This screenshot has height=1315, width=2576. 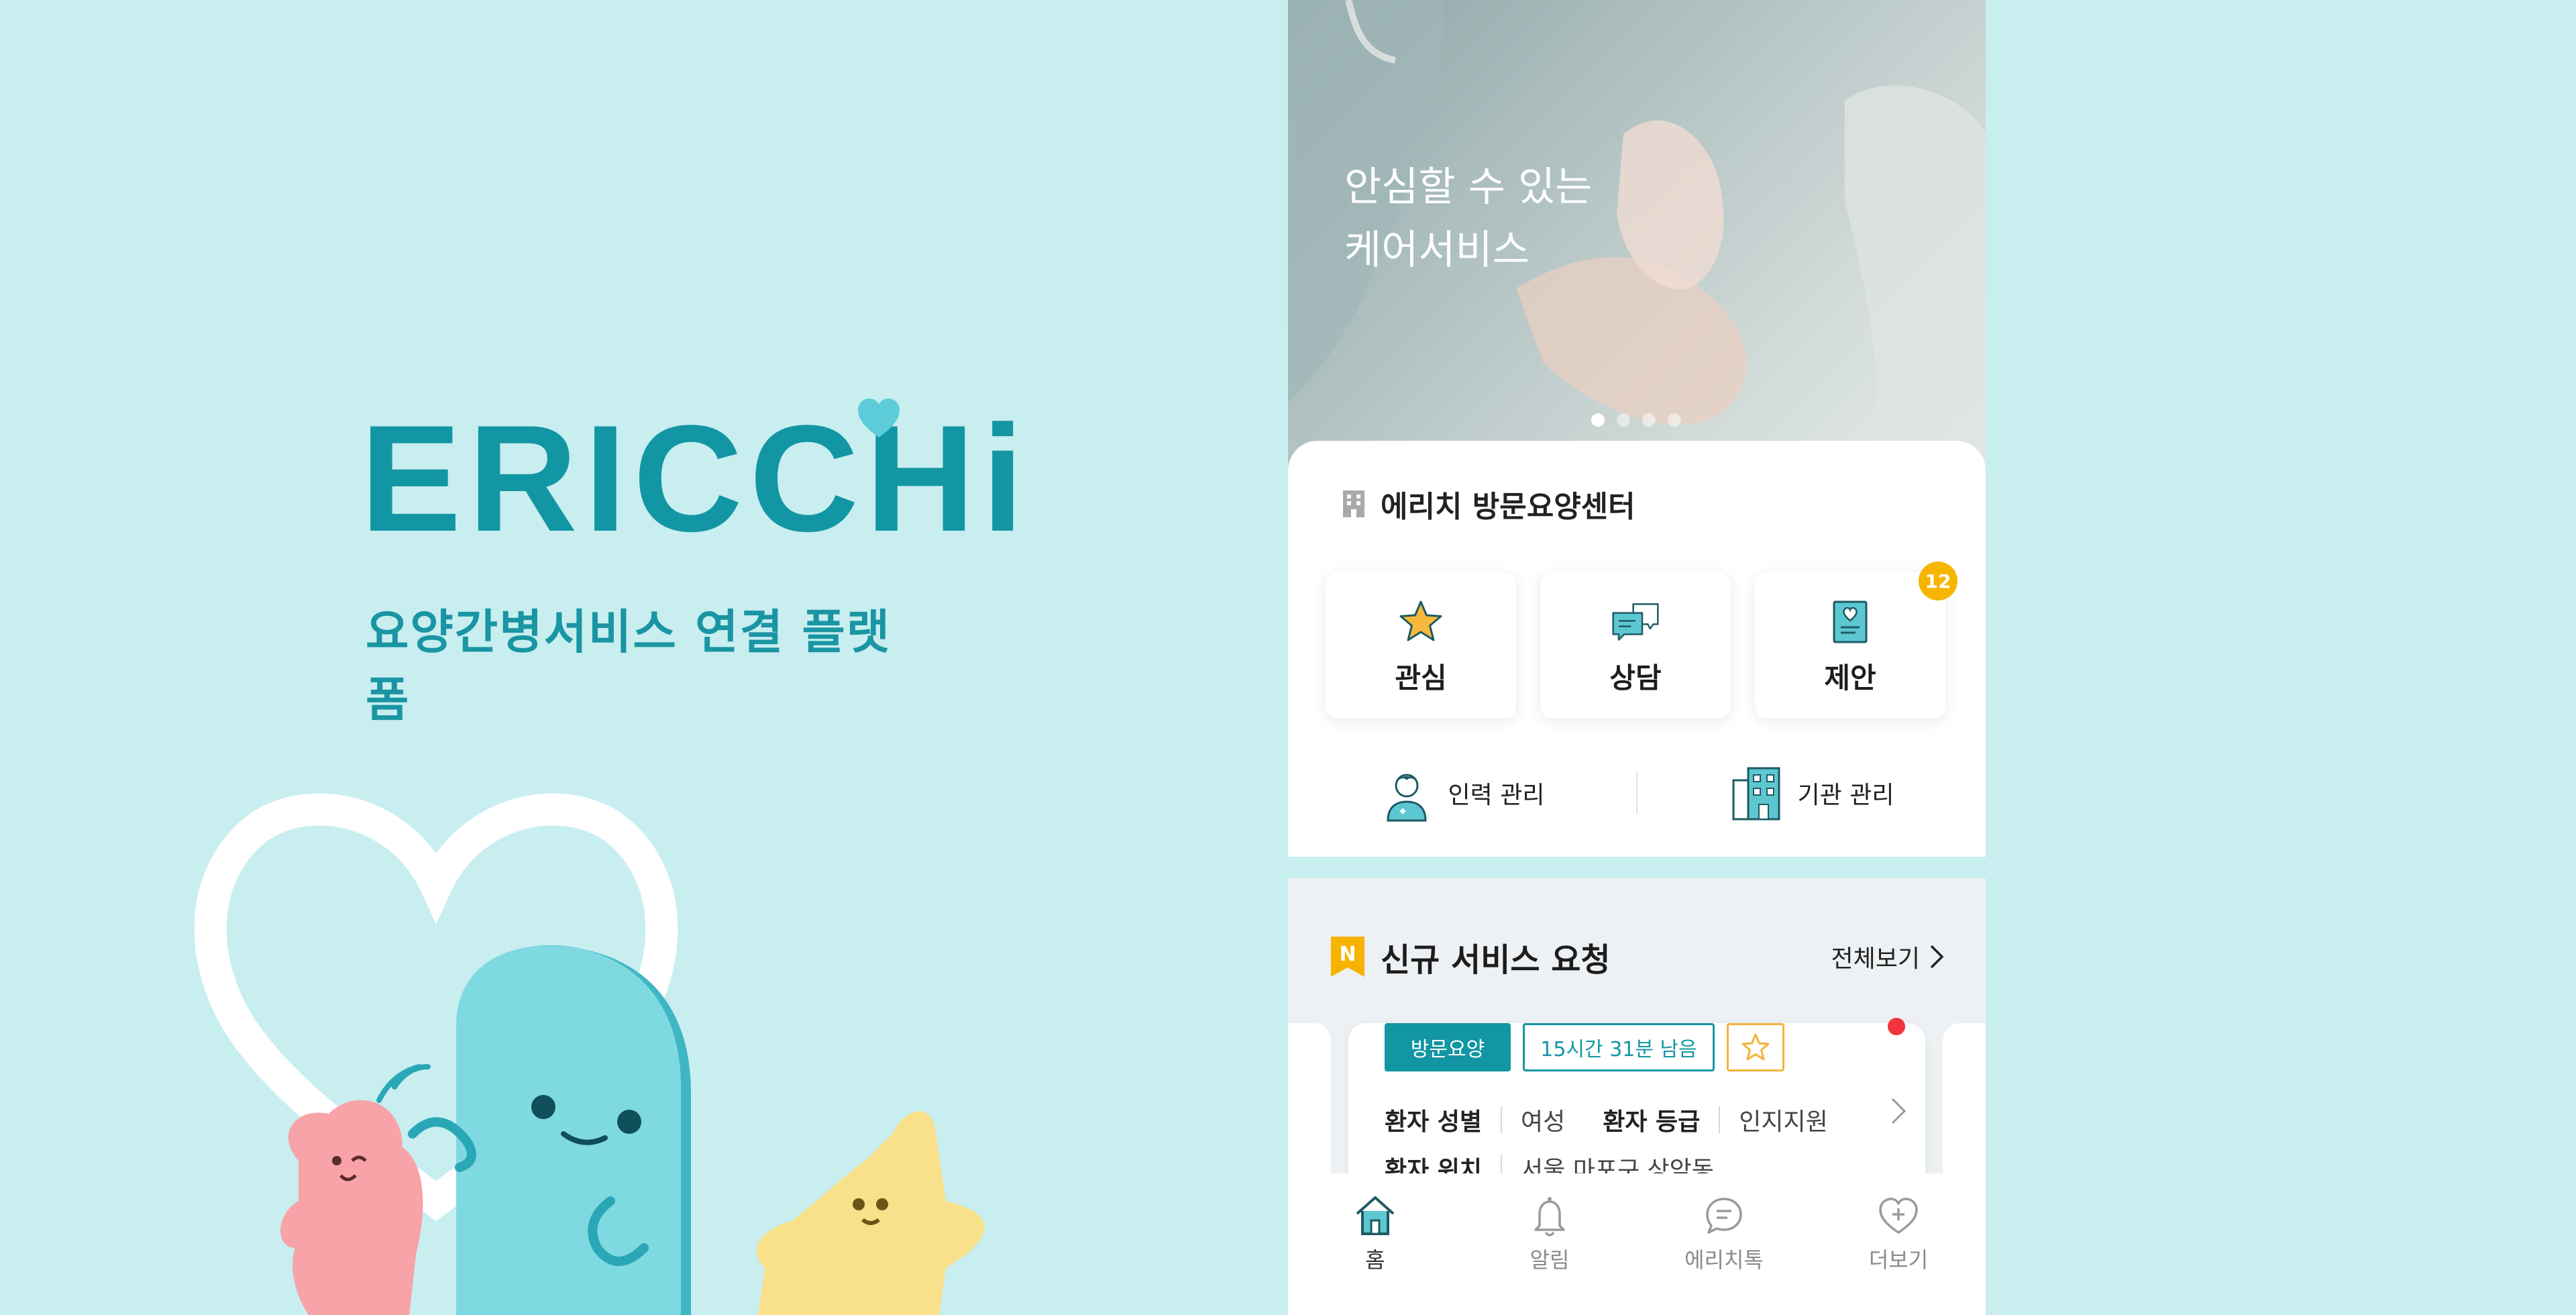 What do you see at coordinates (1898, 1216) in the screenshot?
I see `heart-plus-icon` at bounding box center [1898, 1216].